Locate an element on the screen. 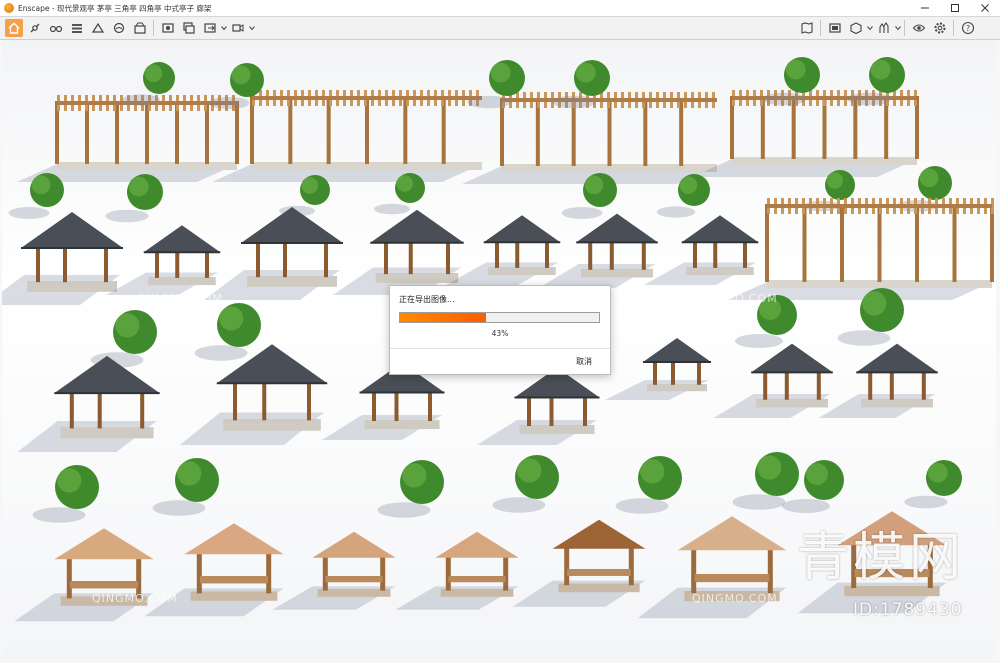 The image size is (1000, 663). map-button is located at coordinates (807, 28).